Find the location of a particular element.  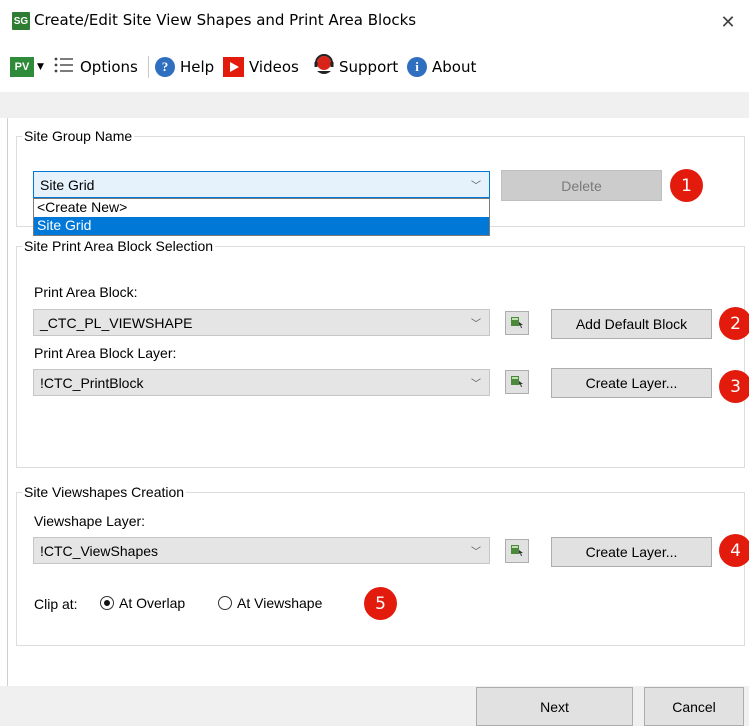

print-block-label: Print Area Block: is located at coordinates (86, 292).